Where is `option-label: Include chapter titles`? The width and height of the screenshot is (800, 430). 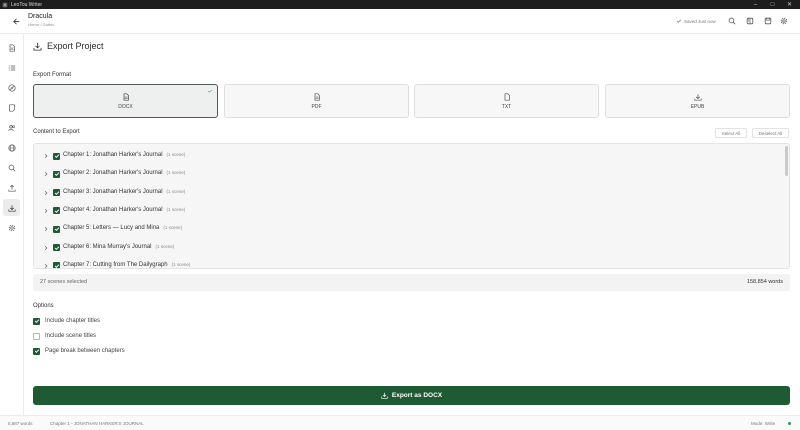
option-label: Include chapter titles is located at coordinates (73, 321).